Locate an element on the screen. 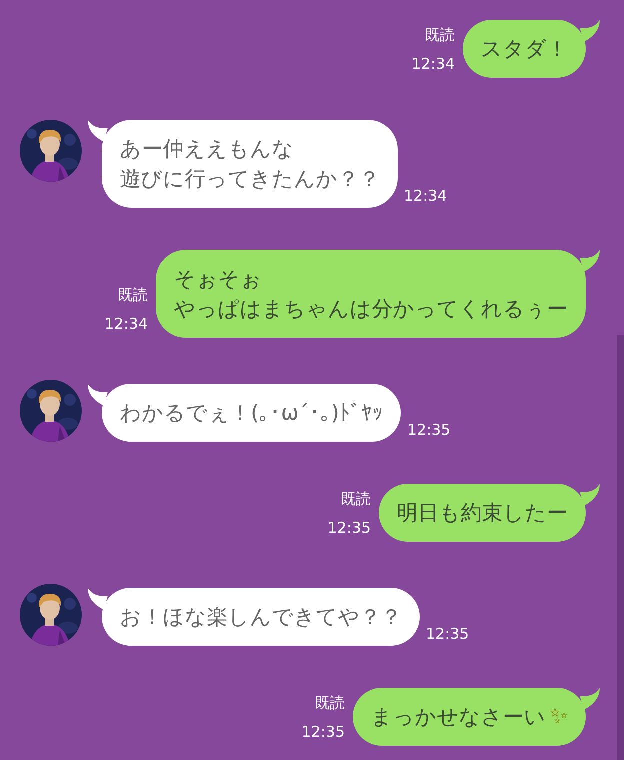 This screenshot has height=760, width=624. message-text: あー仲ええもんな 遊びに行ってきたんか？？ is located at coordinates (250, 164).